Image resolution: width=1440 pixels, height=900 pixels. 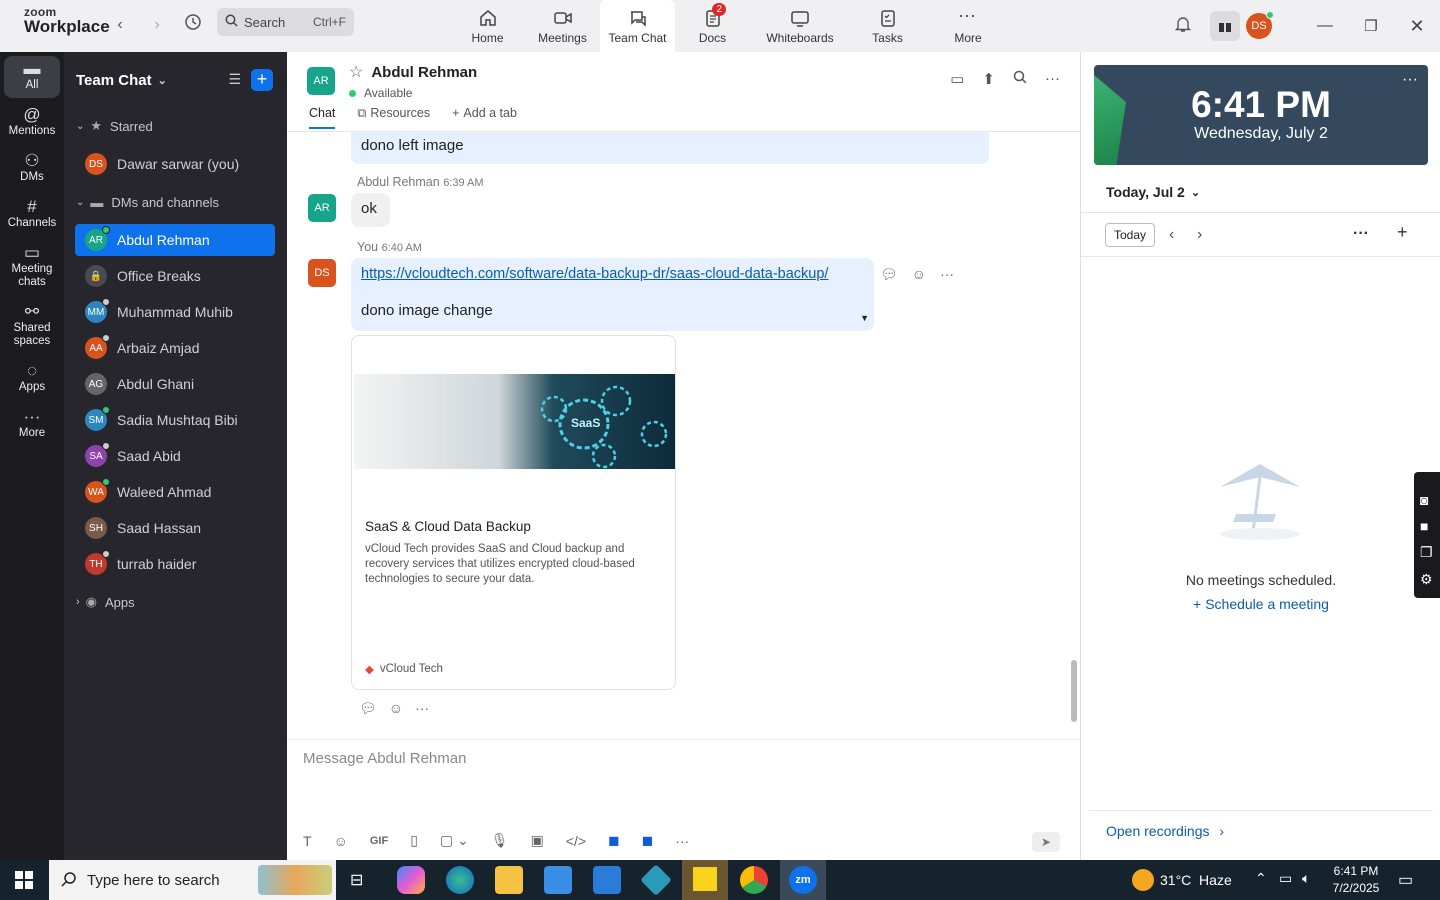 I want to click on apps-section: › ◉ Apps, so click(x=175, y=602).